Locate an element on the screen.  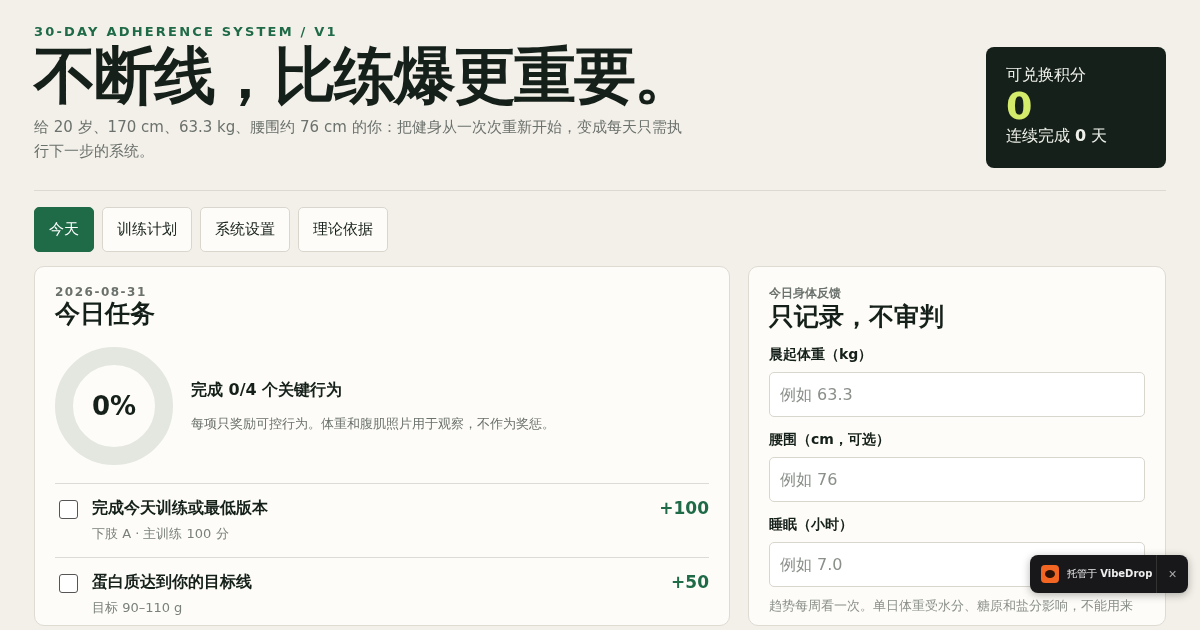
streak-text: 连续完成 0 天 is located at coordinates (1057, 136).